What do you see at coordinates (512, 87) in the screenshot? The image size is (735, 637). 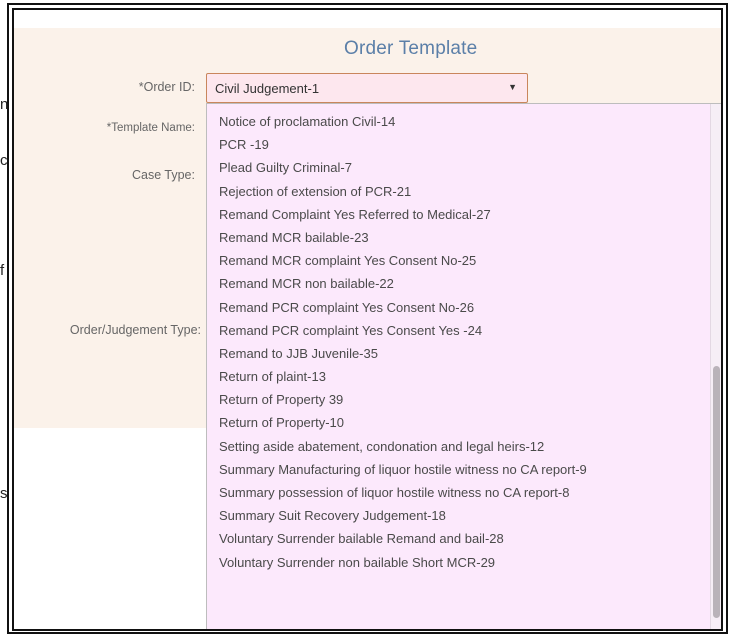 I see `chevron-down-icon: ▼` at bounding box center [512, 87].